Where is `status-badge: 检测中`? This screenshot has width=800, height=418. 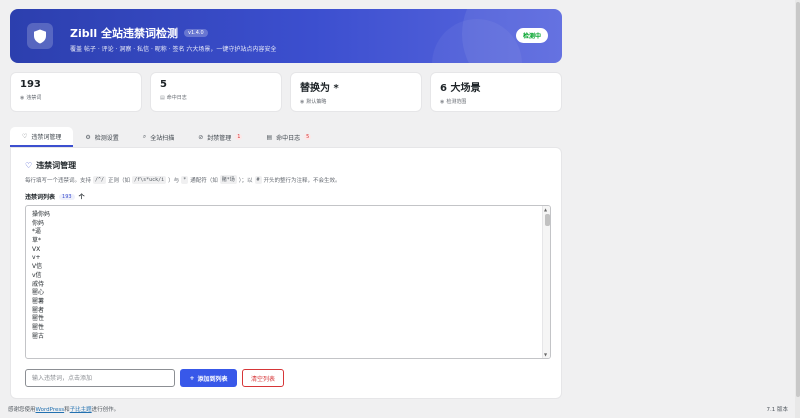 status-badge: 检测中 is located at coordinates (531, 35).